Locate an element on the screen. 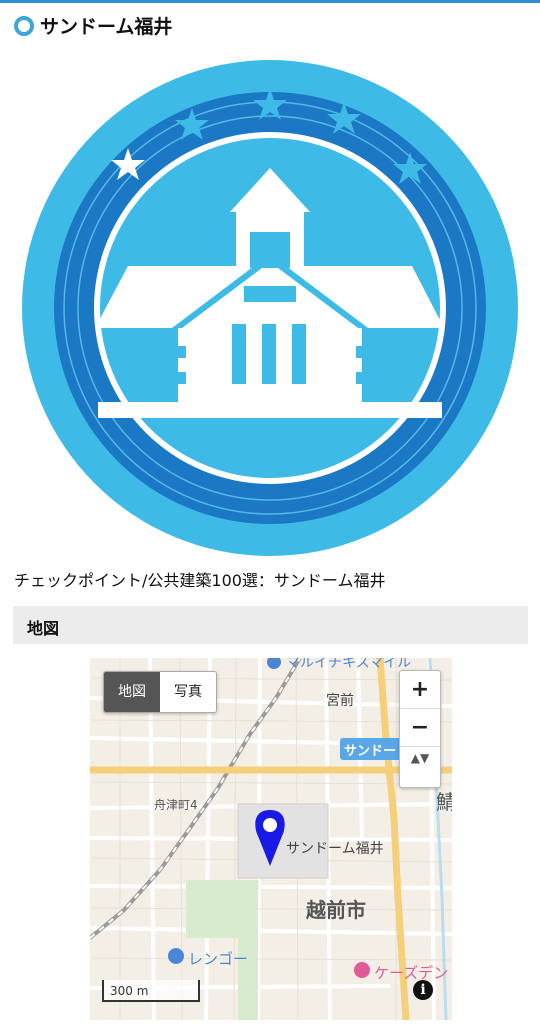  section-title: 地図 is located at coordinates (43, 628).